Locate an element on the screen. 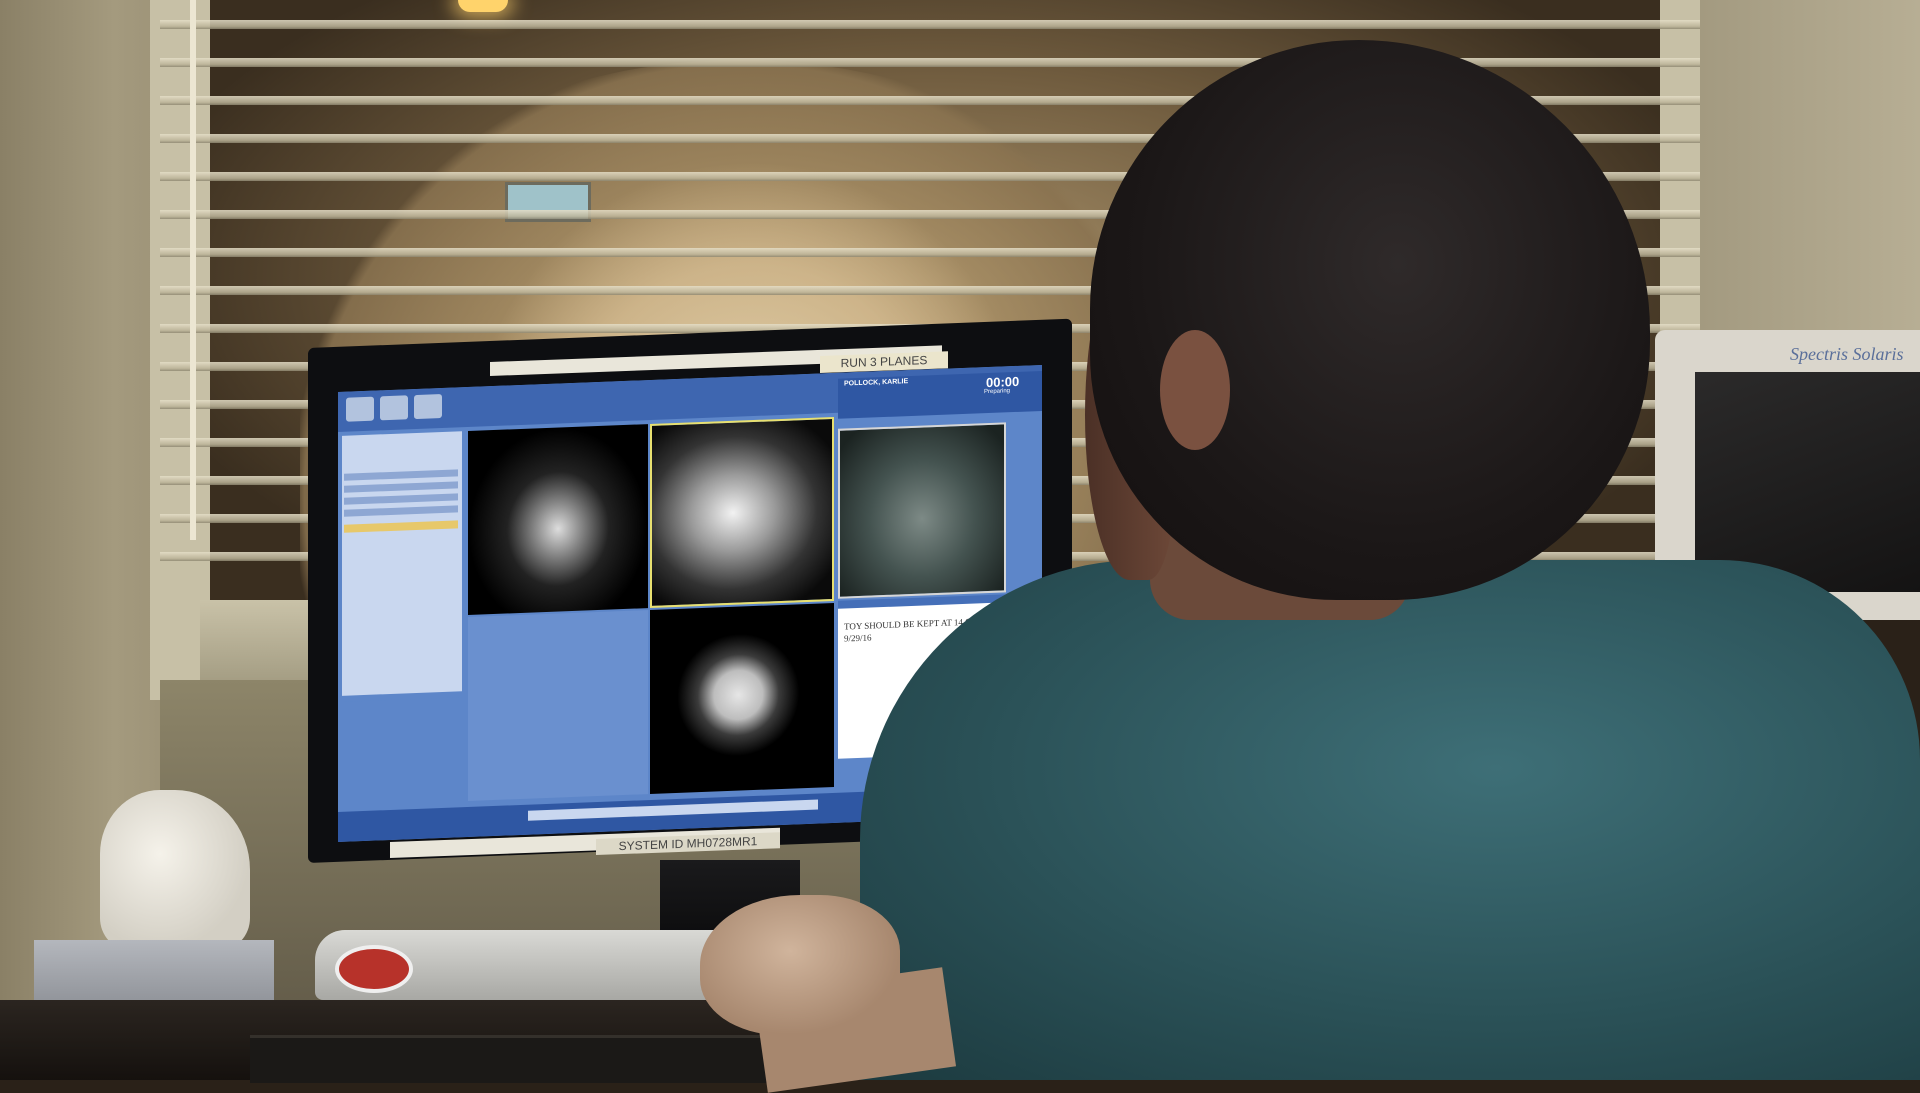 This screenshot has height=1093, width=1920. tools-icon is located at coordinates (428, 407).